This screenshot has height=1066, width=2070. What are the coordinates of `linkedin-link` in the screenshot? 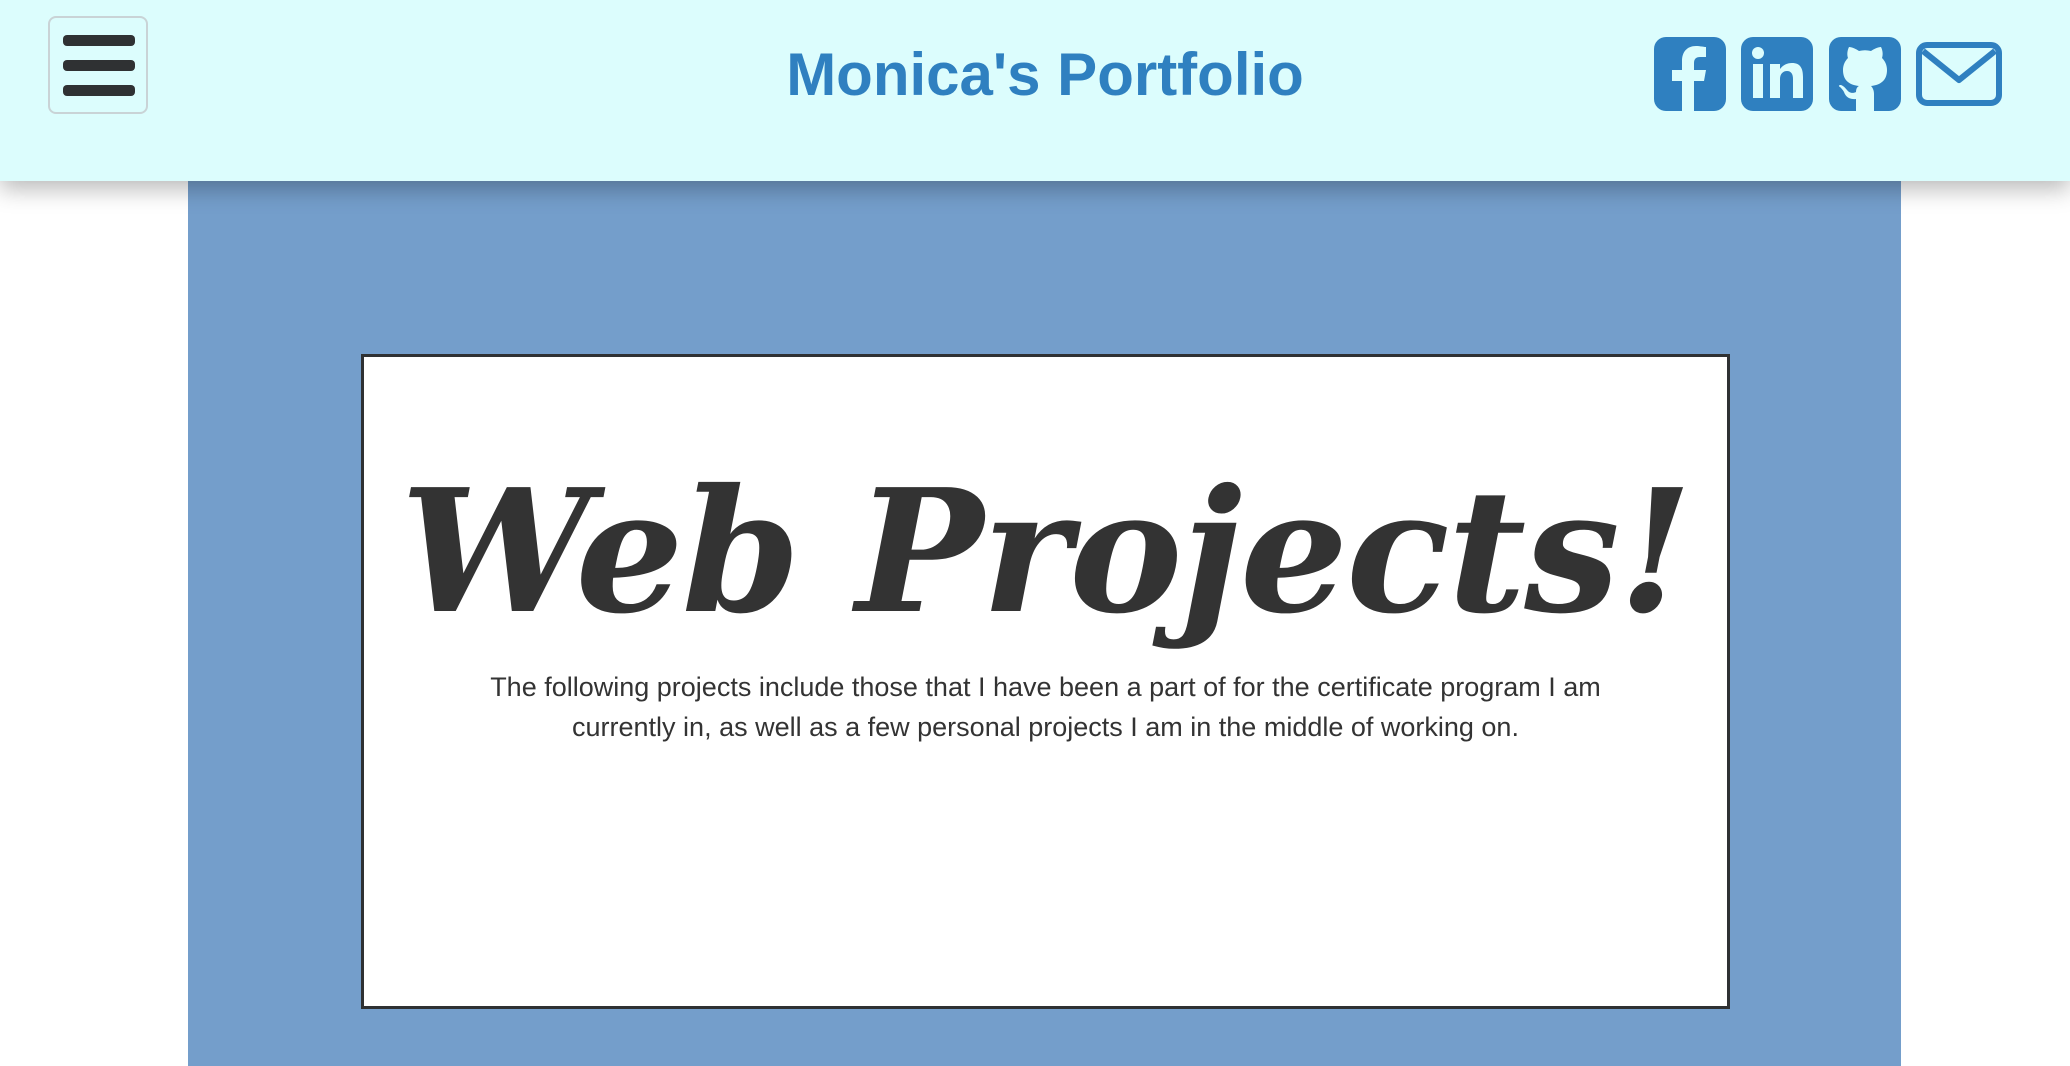 It's located at (1777, 74).